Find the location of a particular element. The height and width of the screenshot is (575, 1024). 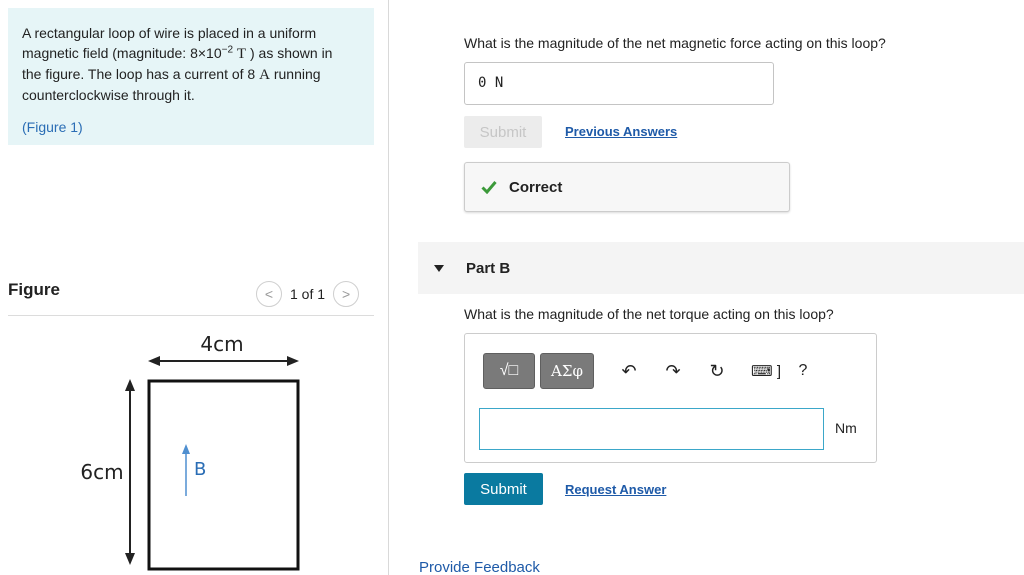

part-b-answer-input is located at coordinates (651, 429).